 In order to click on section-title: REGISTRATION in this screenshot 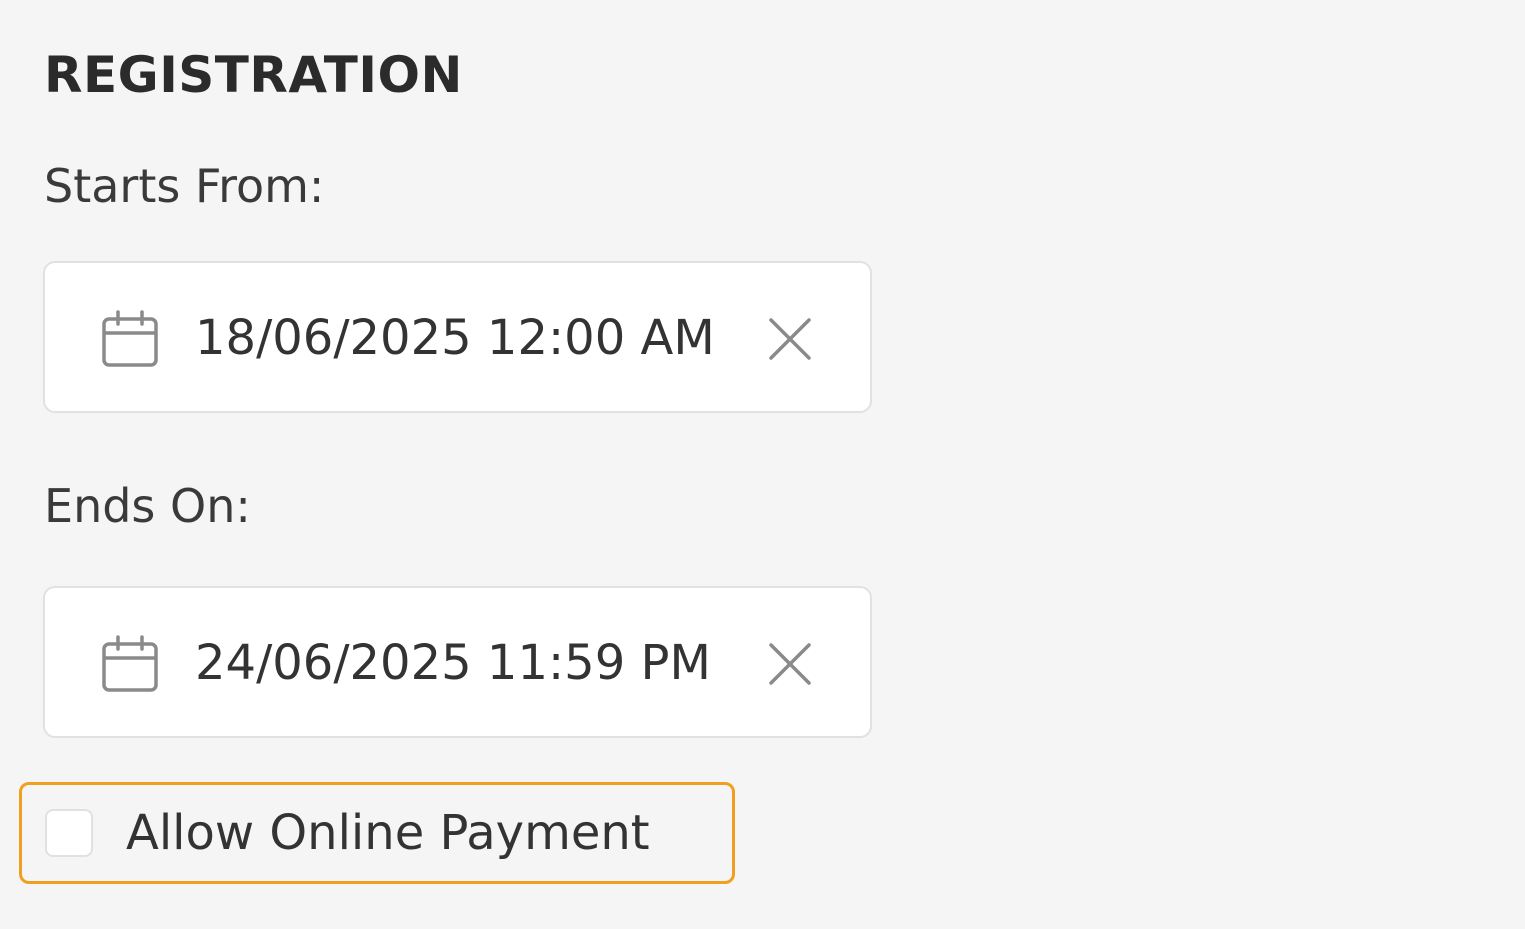, I will do `click(253, 75)`.